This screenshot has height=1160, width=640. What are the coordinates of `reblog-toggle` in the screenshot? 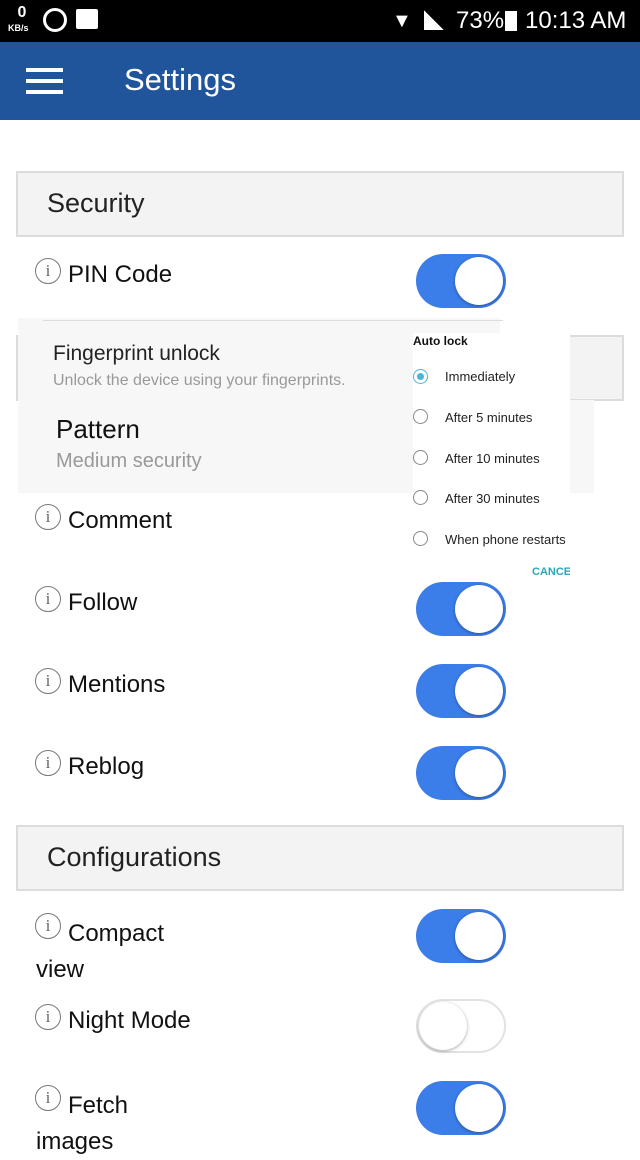 It's located at (461, 773).